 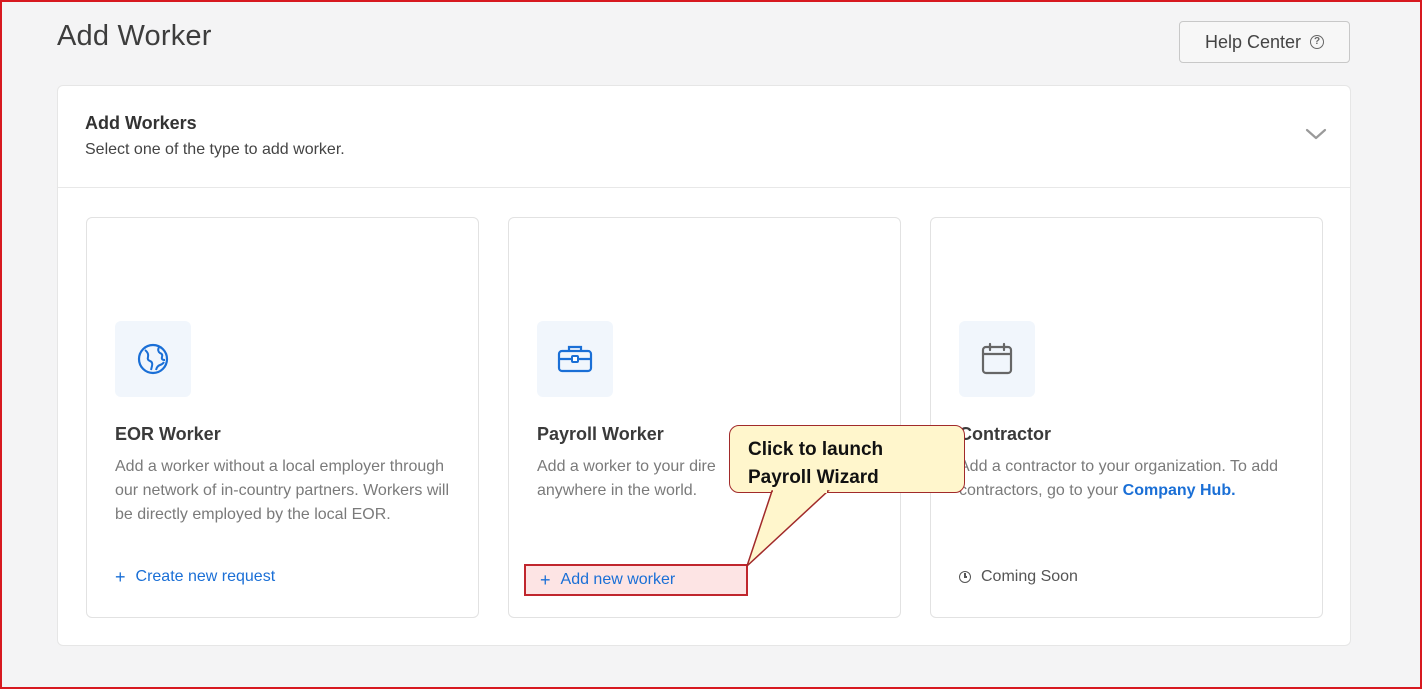 I want to click on clock-icon, so click(x=965, y=577).